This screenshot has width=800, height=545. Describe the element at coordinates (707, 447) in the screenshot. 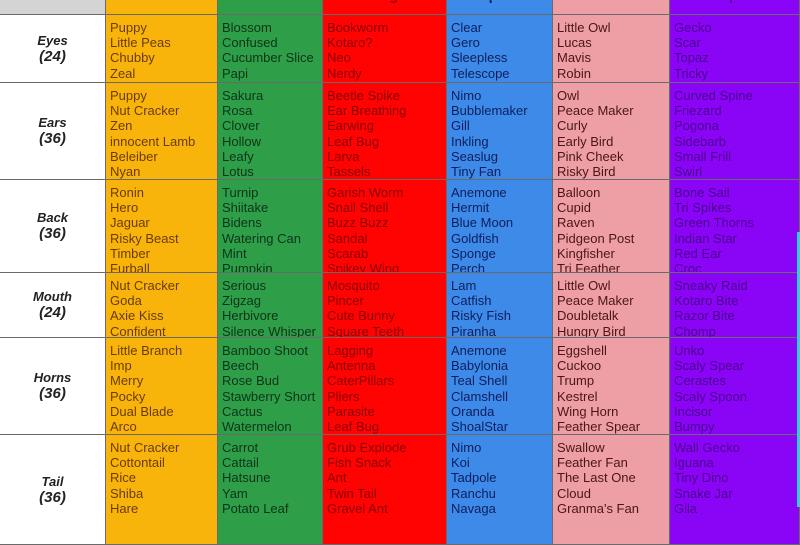

I see `part-item: Wall Gecko` at that location.